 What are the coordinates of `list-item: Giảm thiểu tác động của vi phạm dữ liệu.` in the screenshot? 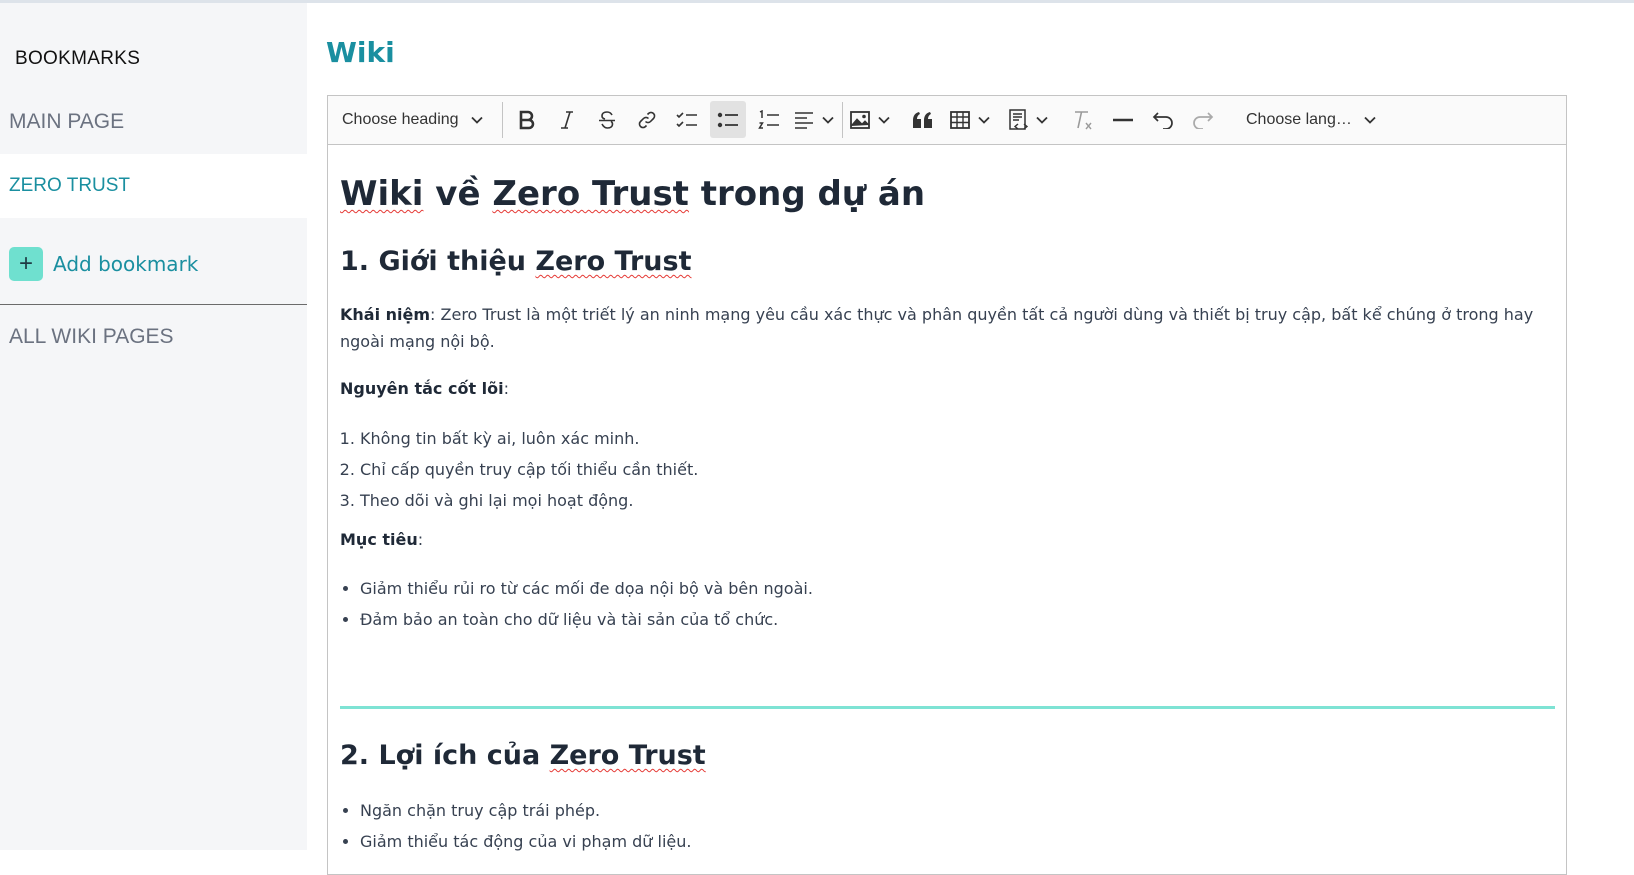 It's located at (525, 841).